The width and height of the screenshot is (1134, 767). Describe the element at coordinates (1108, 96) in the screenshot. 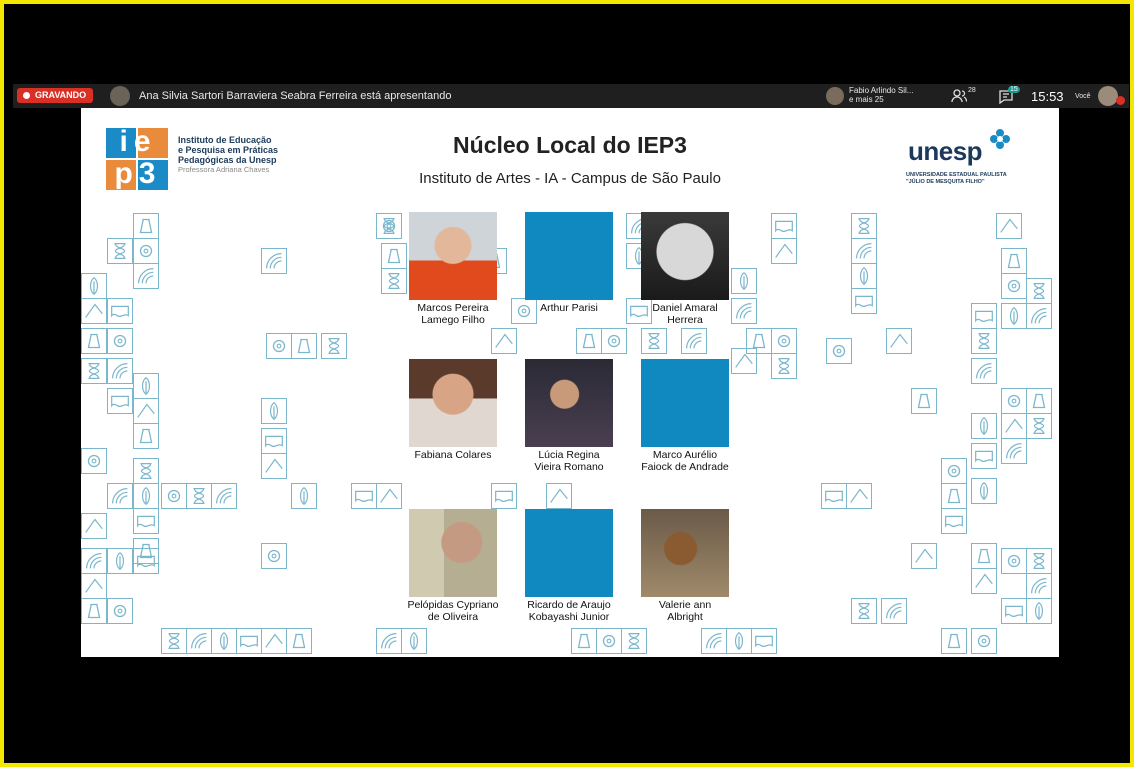

I see `self-avatar` at that location.